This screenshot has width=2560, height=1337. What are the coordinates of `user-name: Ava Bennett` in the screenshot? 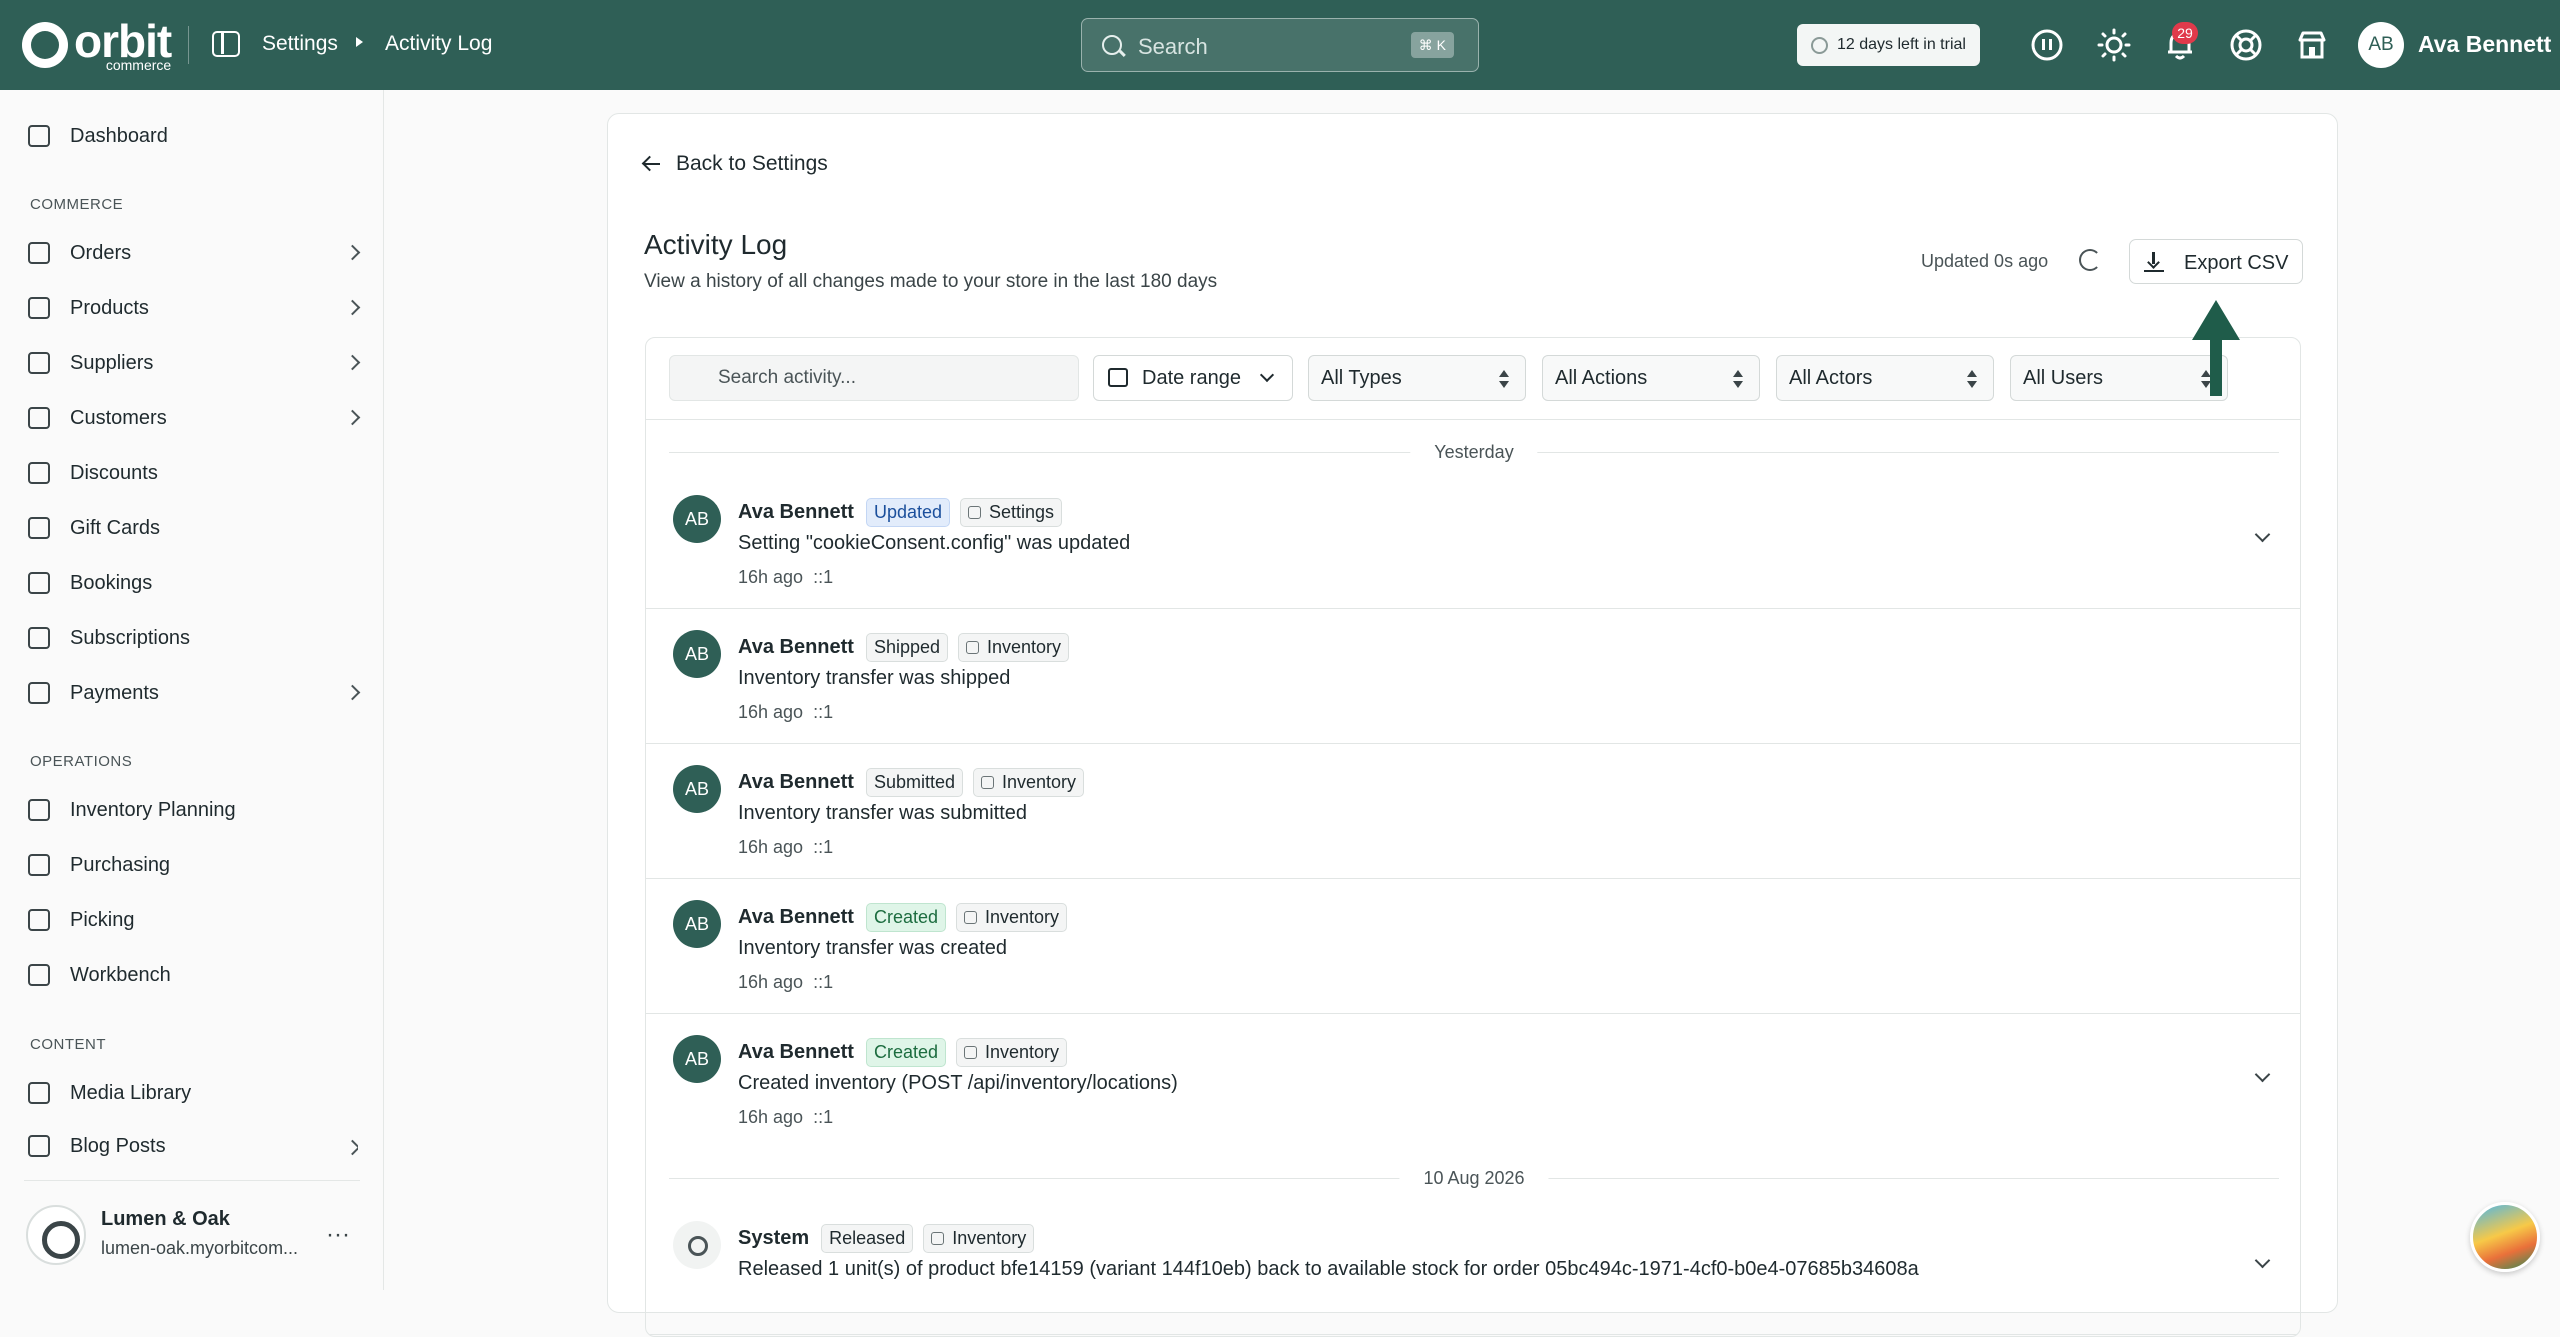 It's located at (2484, 44).